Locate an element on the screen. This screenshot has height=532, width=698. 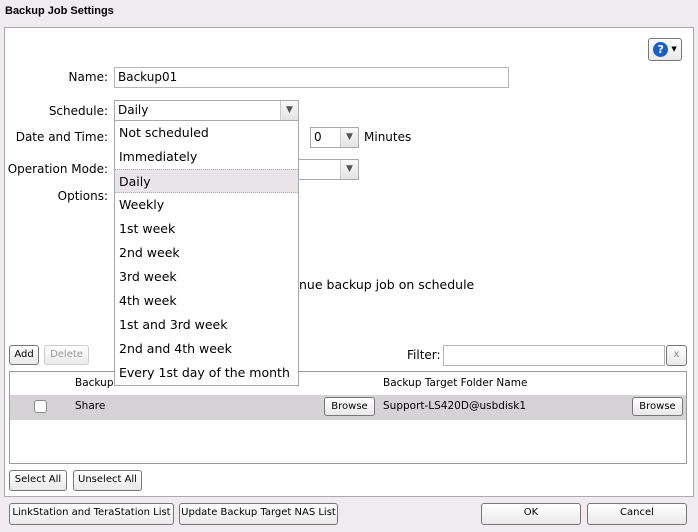
schedule-option: 4th week is located at coordinates (206, 301).